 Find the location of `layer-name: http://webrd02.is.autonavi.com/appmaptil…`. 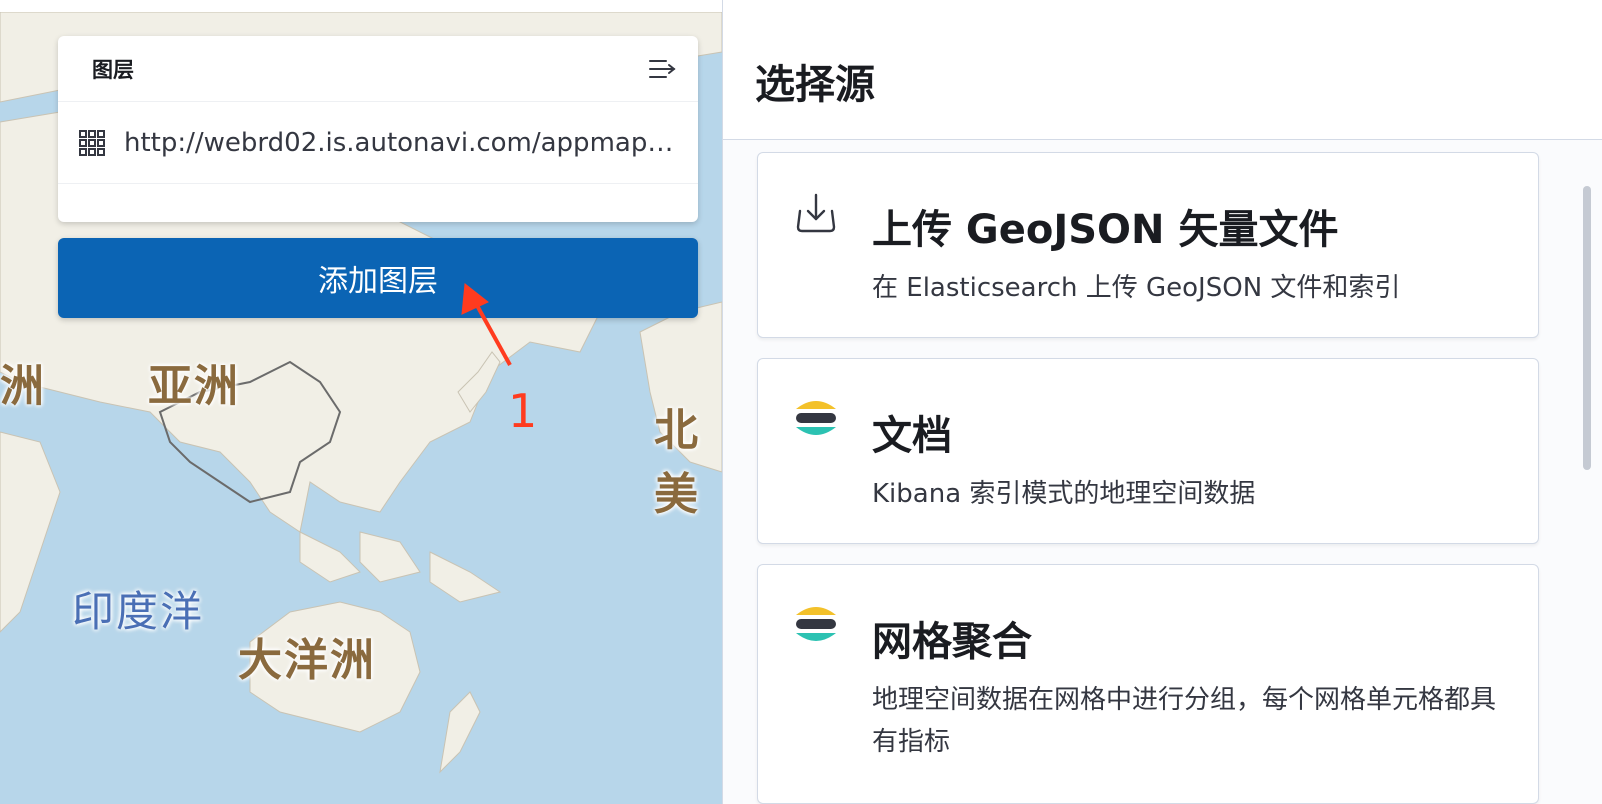

layer-name: http://webrd02.is.autonavi.com/appmaptil… is located at coordinates (399, 143).